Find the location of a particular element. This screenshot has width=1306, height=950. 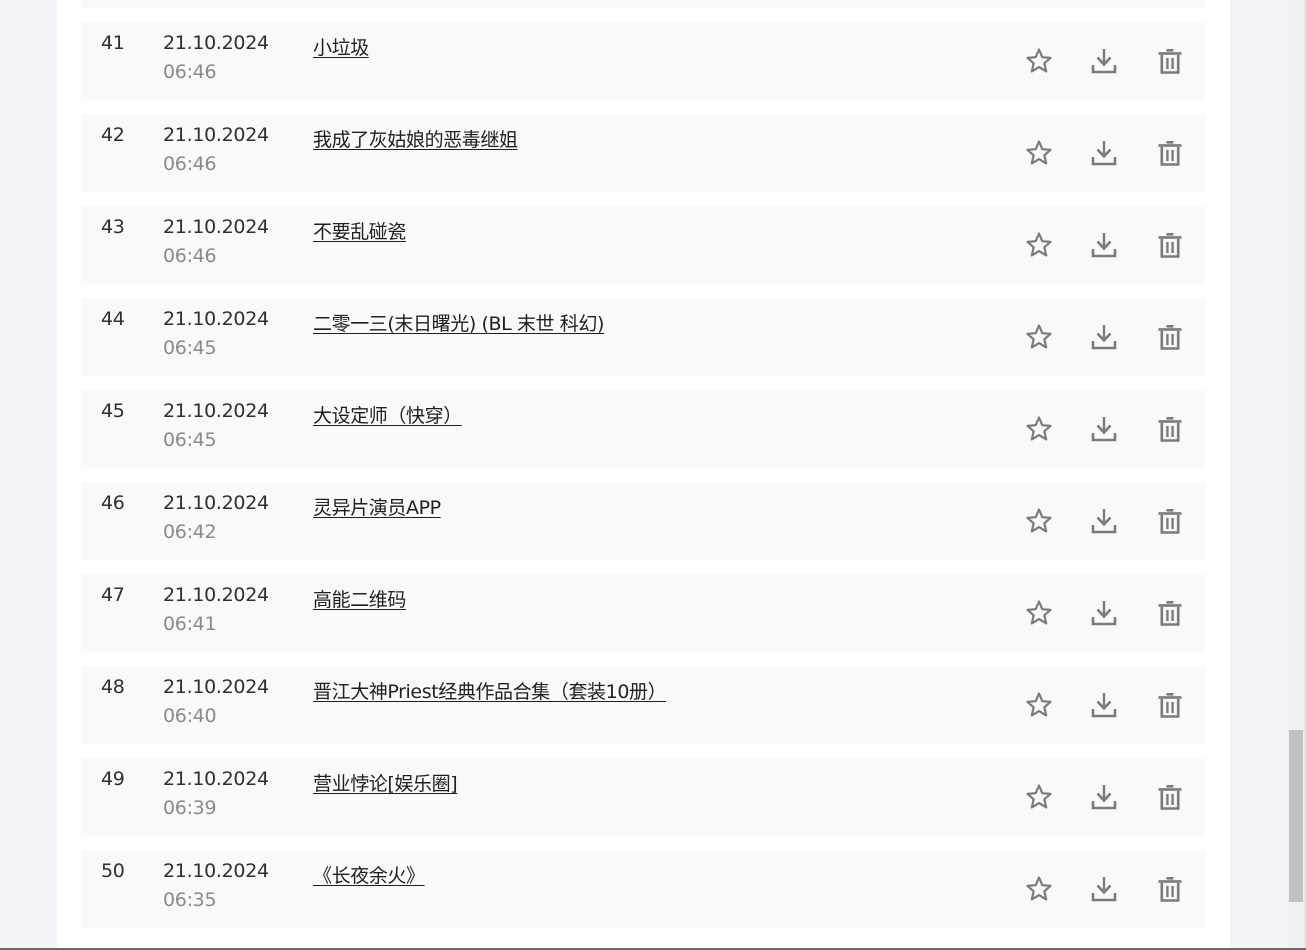

list-item: 41 21.10.2024 06:46 小垃圾 is located at coordinates (643, 61).